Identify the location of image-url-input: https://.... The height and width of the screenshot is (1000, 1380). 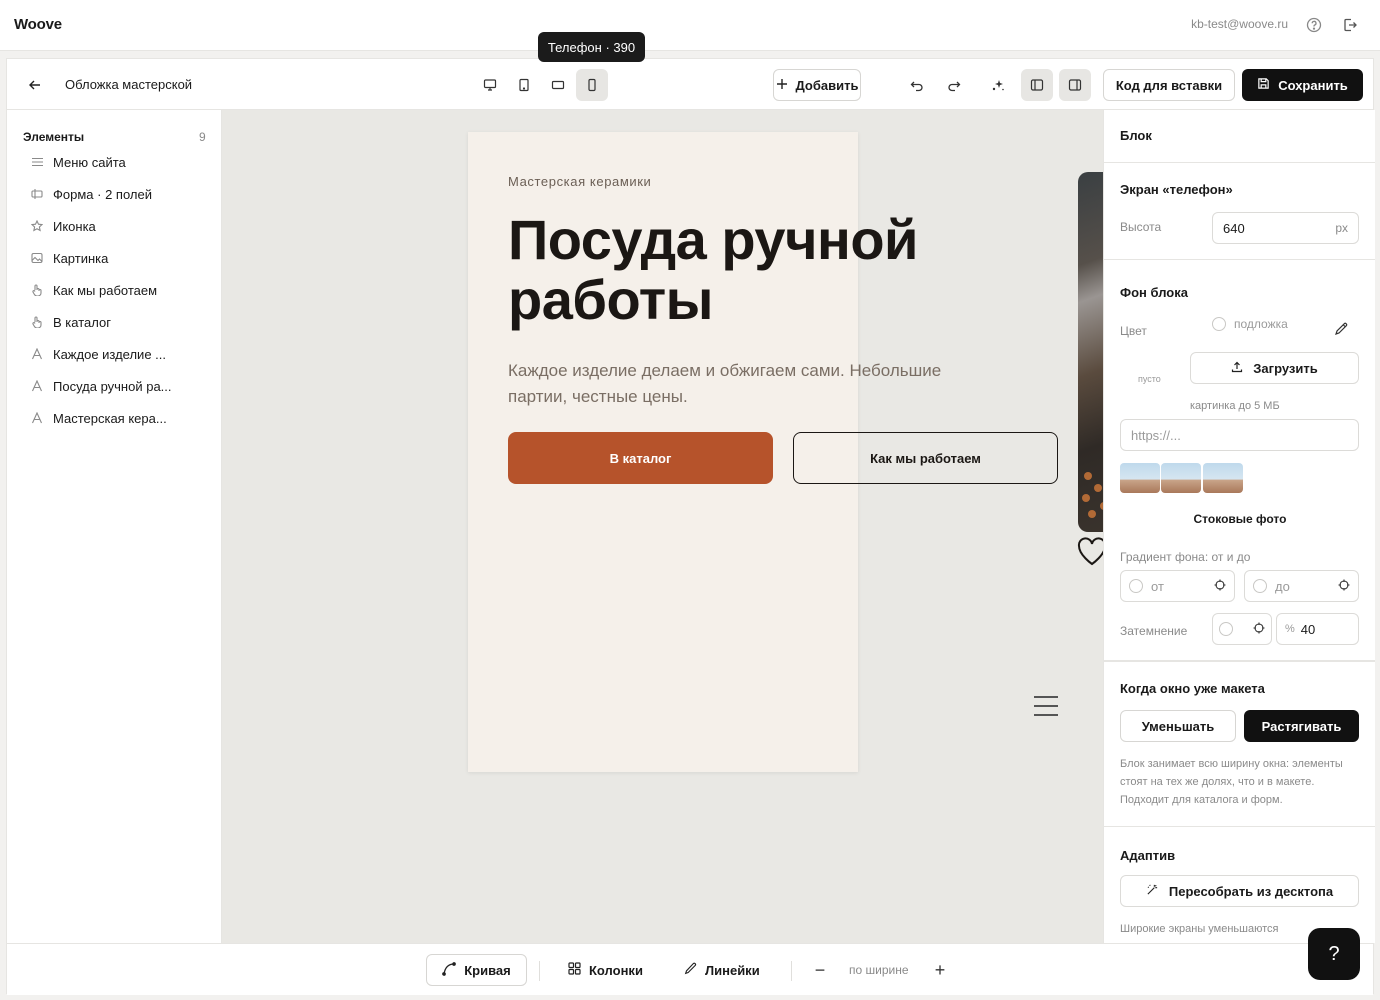
(1239, 435).